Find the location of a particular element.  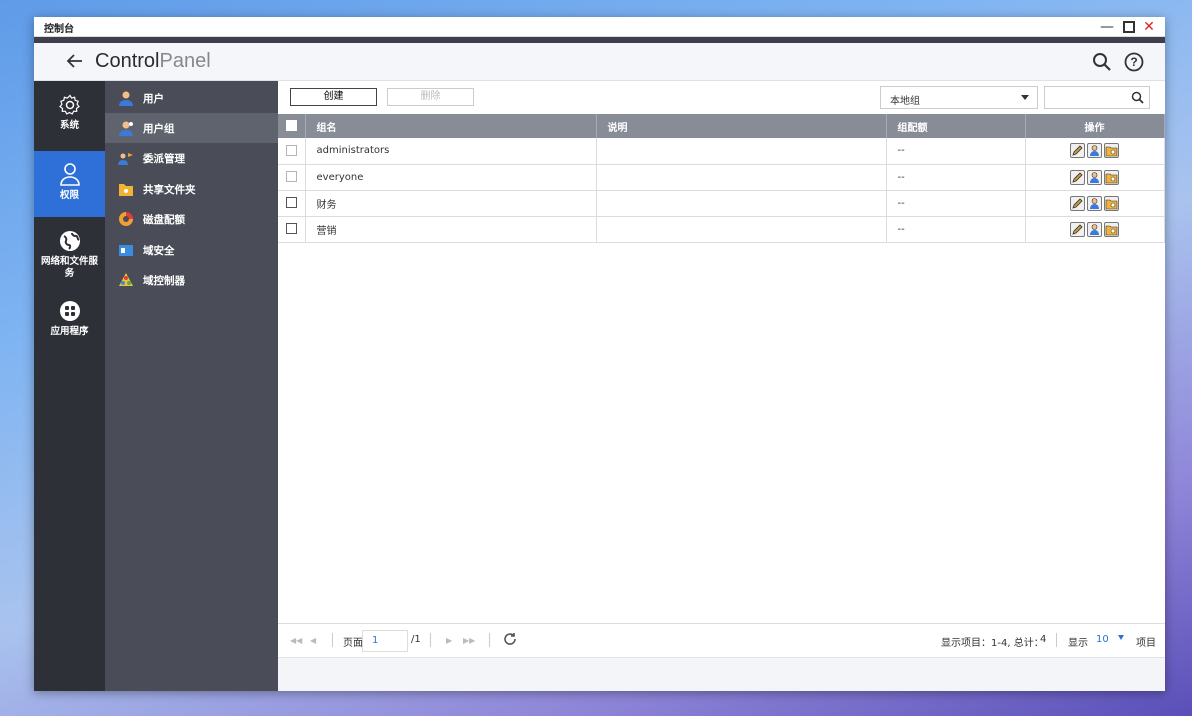

nav-applications: 应用程序 is located at coordinates (69, 323).